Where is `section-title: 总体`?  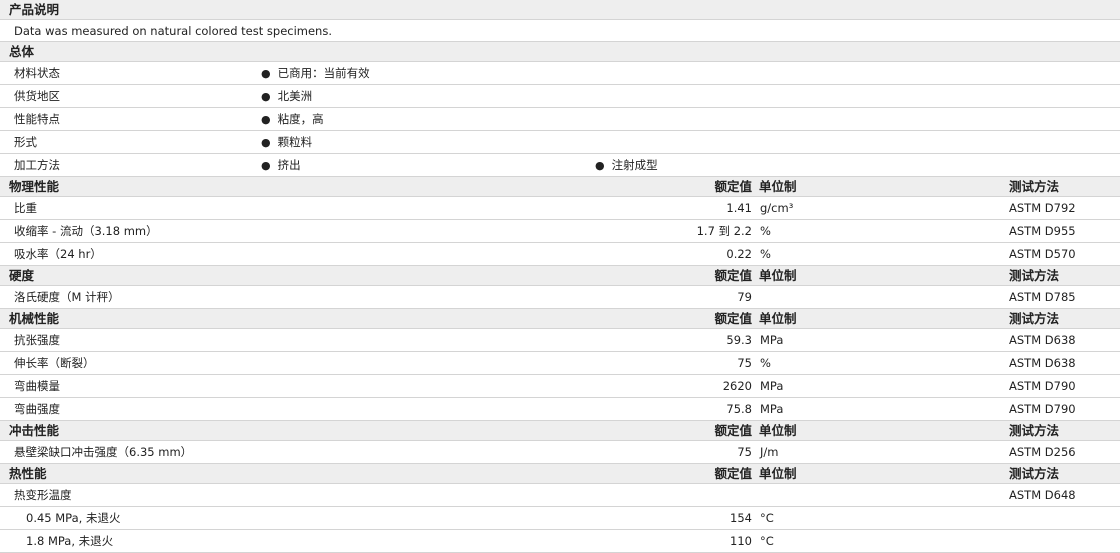 section-title: 总体 is located at coordinates (22, 51).